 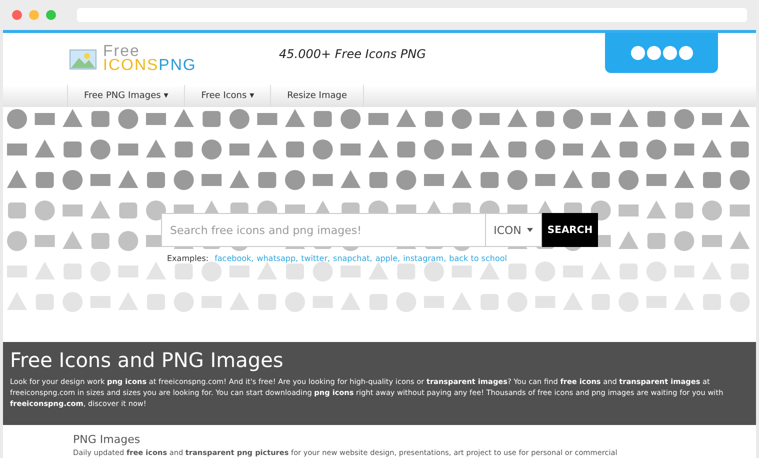 What do you see at coordinates (570, 230) in the screenshot?
I see `search-button: SEARCH` at bounding box center [570, 230].